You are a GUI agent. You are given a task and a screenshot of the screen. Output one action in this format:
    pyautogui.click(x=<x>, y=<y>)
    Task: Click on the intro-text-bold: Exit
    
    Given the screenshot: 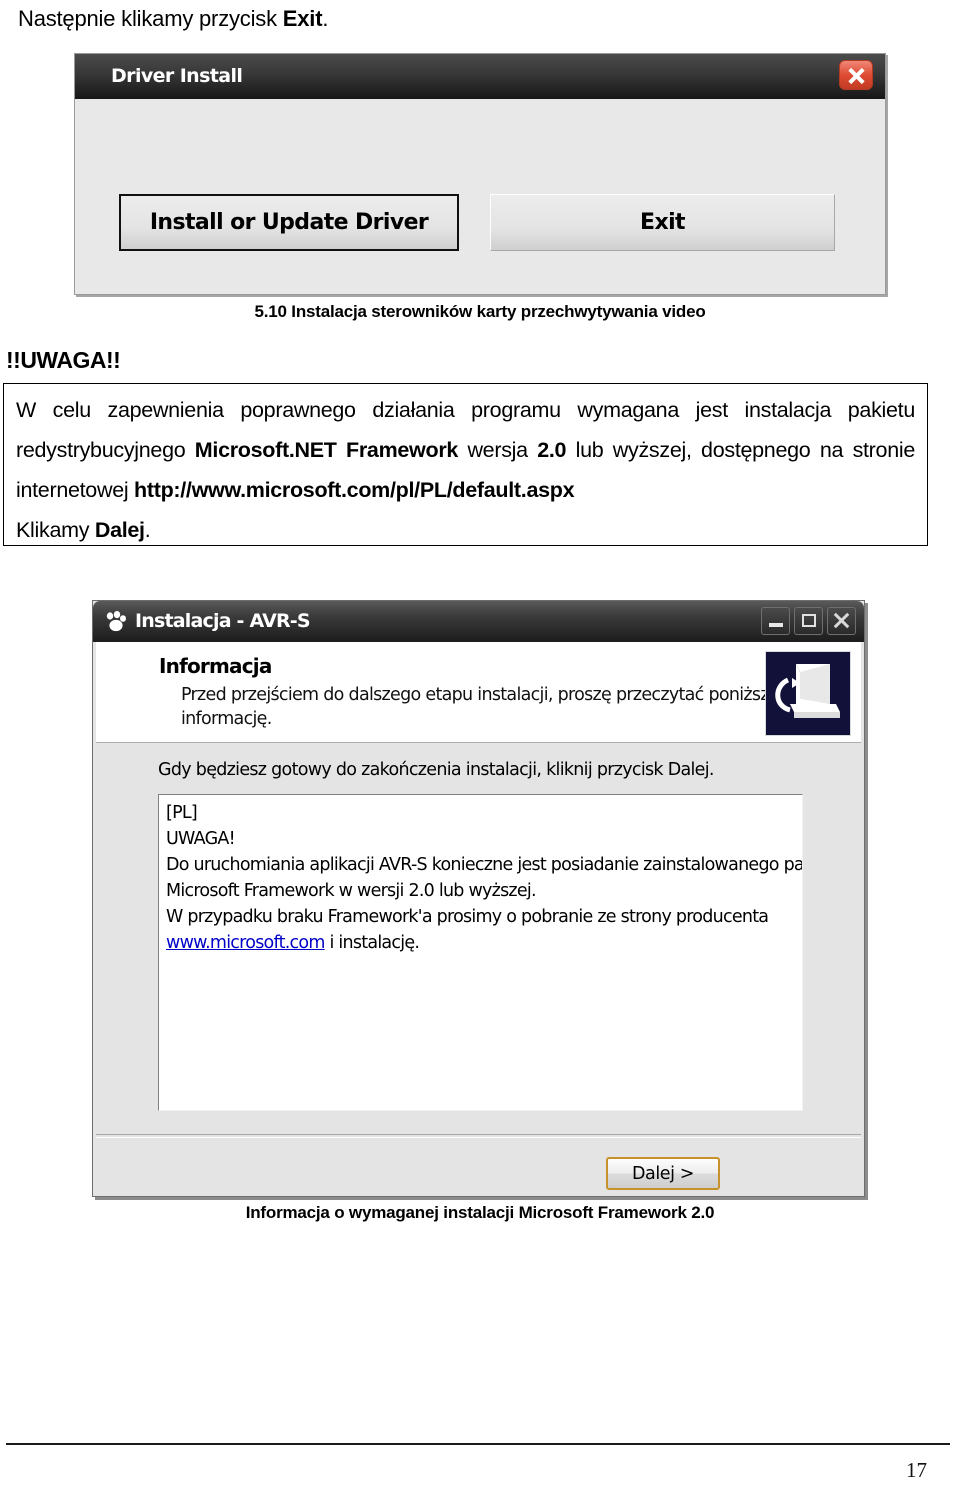 What is the action you would take?
    pyautogui.click(x=302, y=18)
    